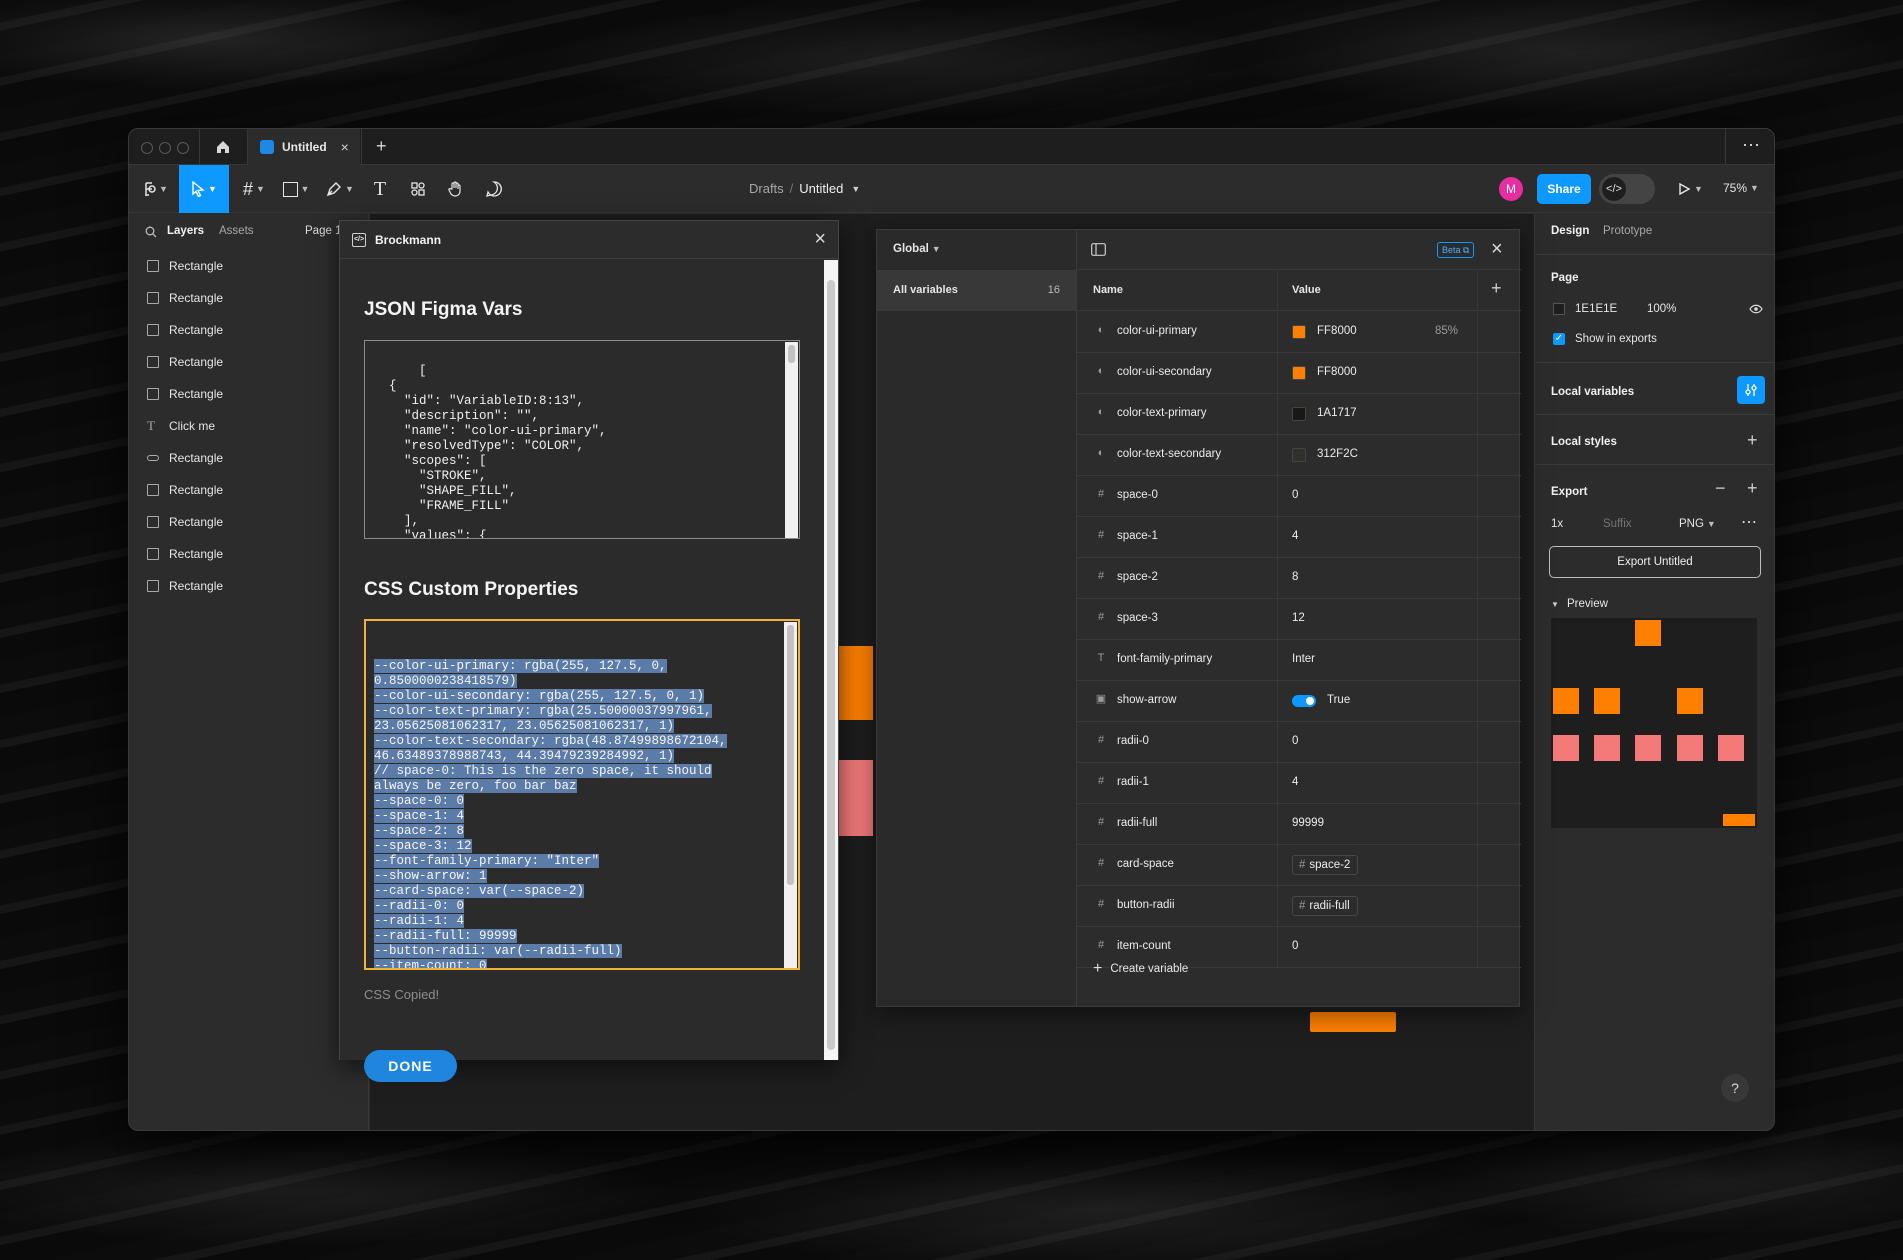  What do you see at coordinates (1456, 250) in the screenshot?
I see `beta-badge: Beta ⧉` at bounding box center [1456, 250].